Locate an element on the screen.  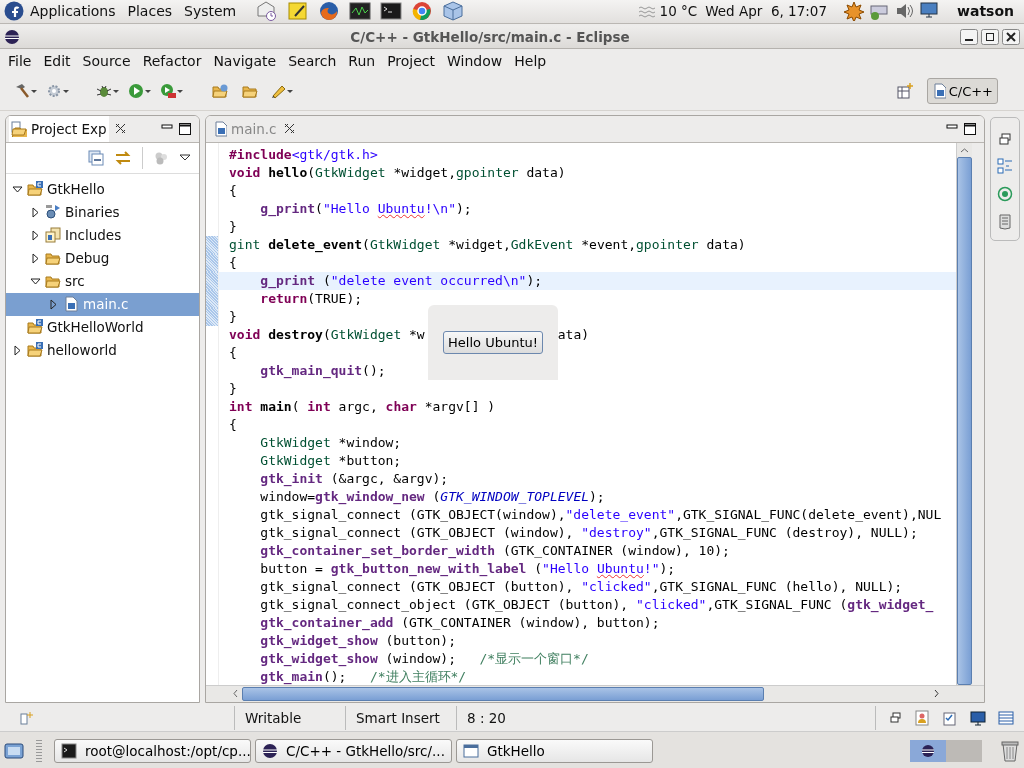
menu-item: Edit is located at coordinates (57, 61).